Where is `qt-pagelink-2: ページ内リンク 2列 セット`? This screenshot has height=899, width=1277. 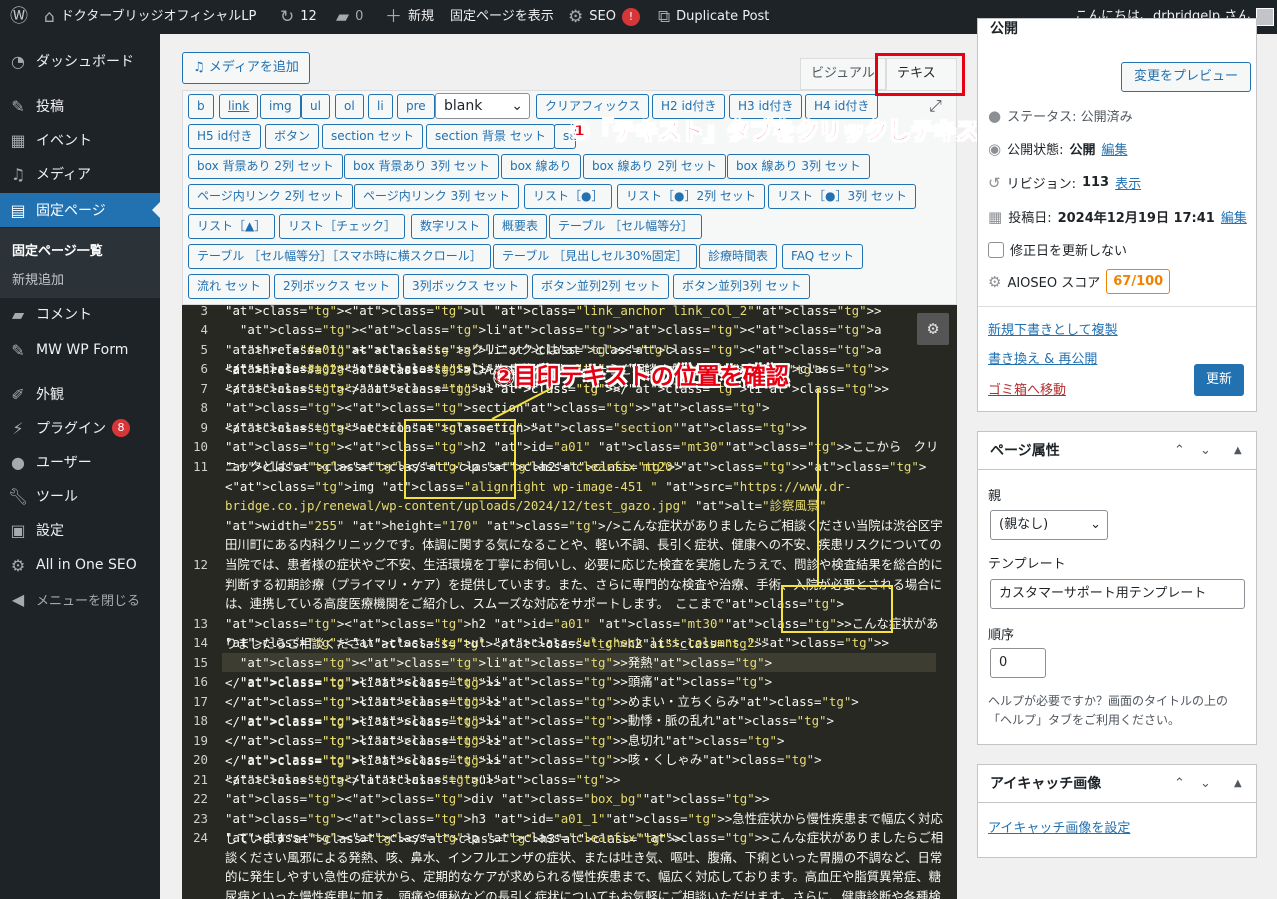 qt-pagelink-2: ページ内リンク 2列 セット is located at coordinates (271, 196).